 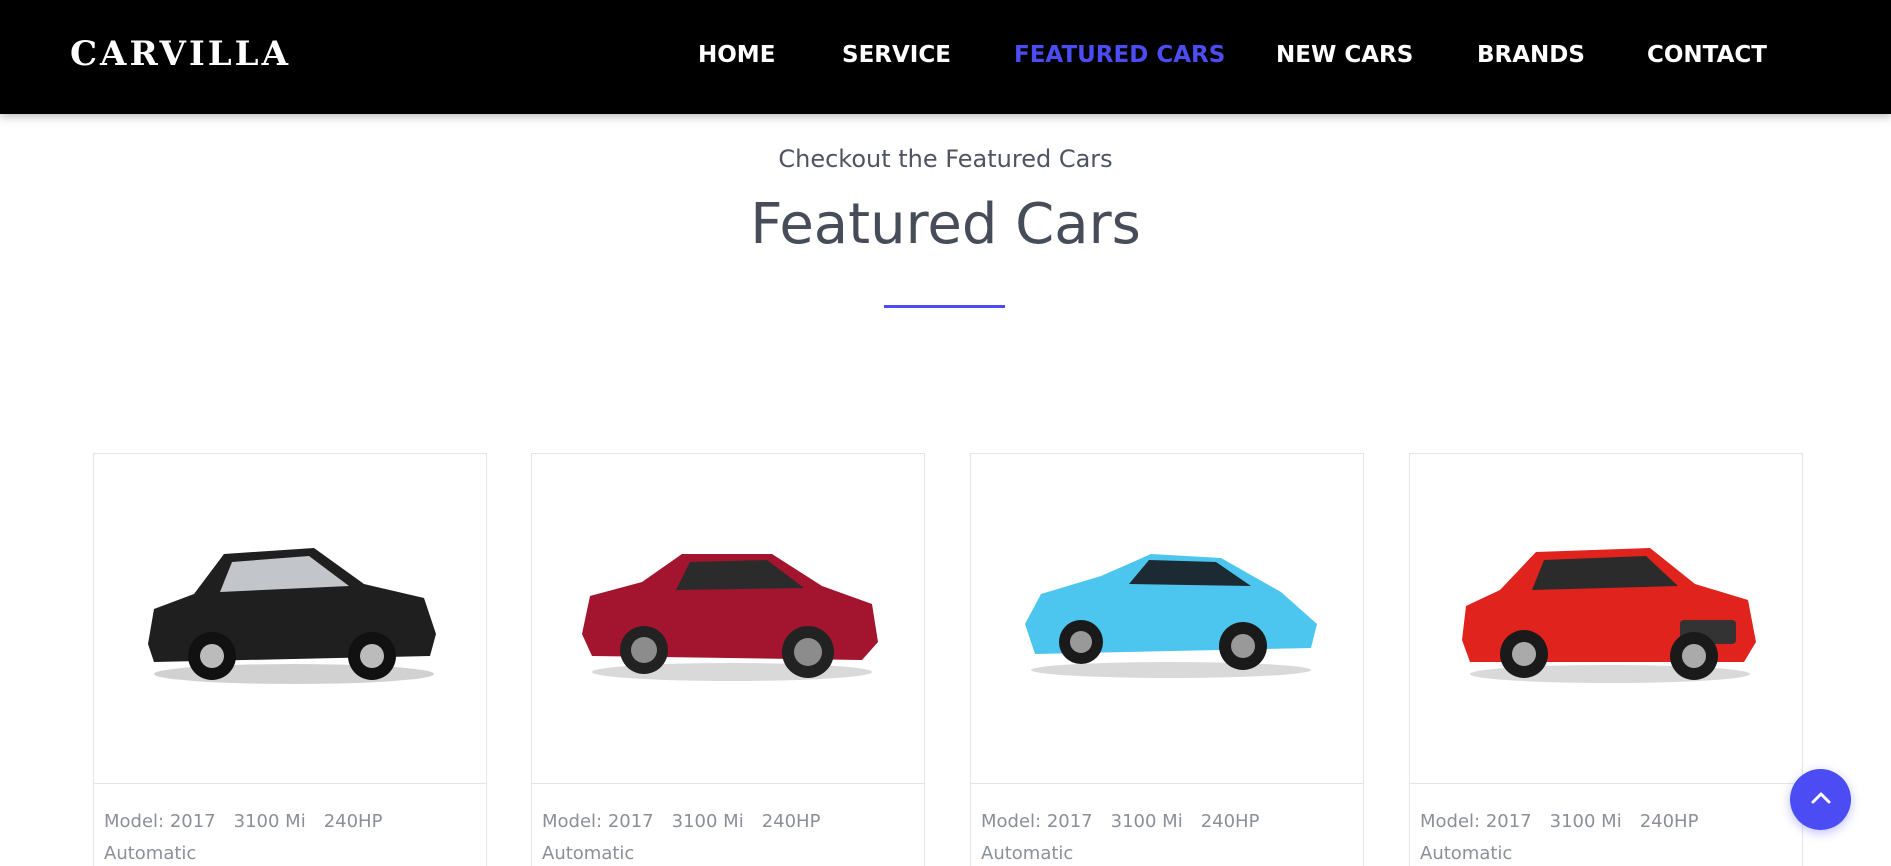 I want to click on nav-link-featured-cars: FEATURED CARS, so click(x=1119, y=55).